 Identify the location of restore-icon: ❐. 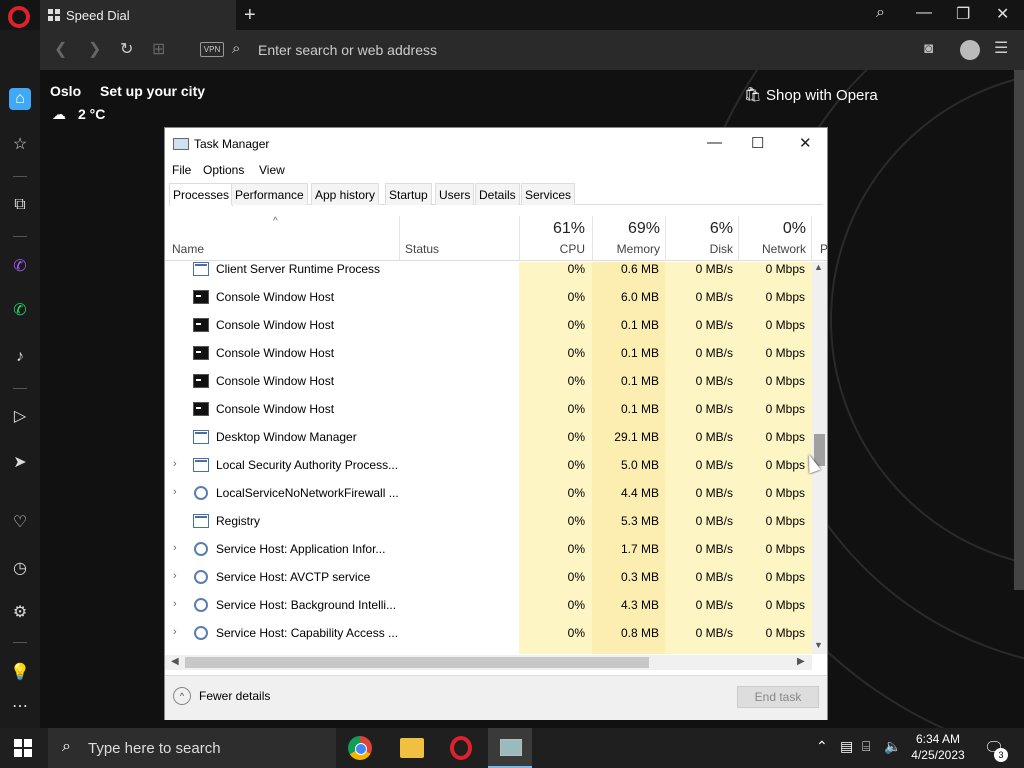
(963, 14).